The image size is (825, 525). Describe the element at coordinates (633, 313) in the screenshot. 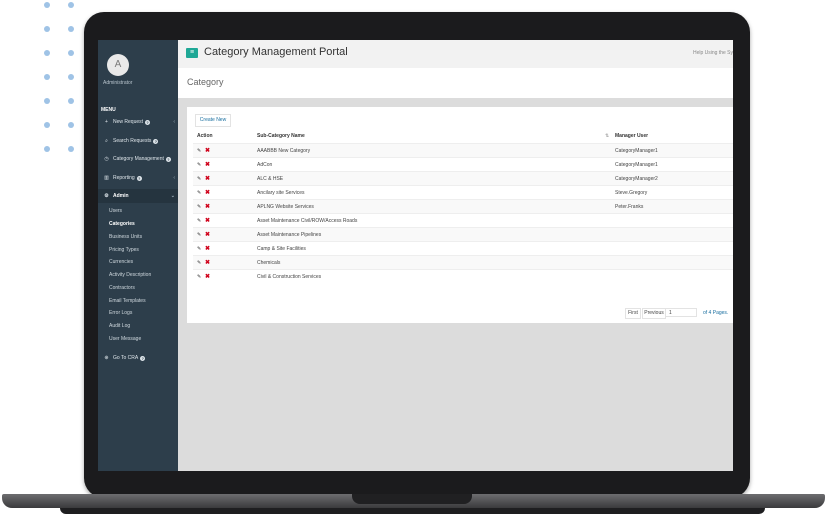

I see `first-page-button: First` at that location.